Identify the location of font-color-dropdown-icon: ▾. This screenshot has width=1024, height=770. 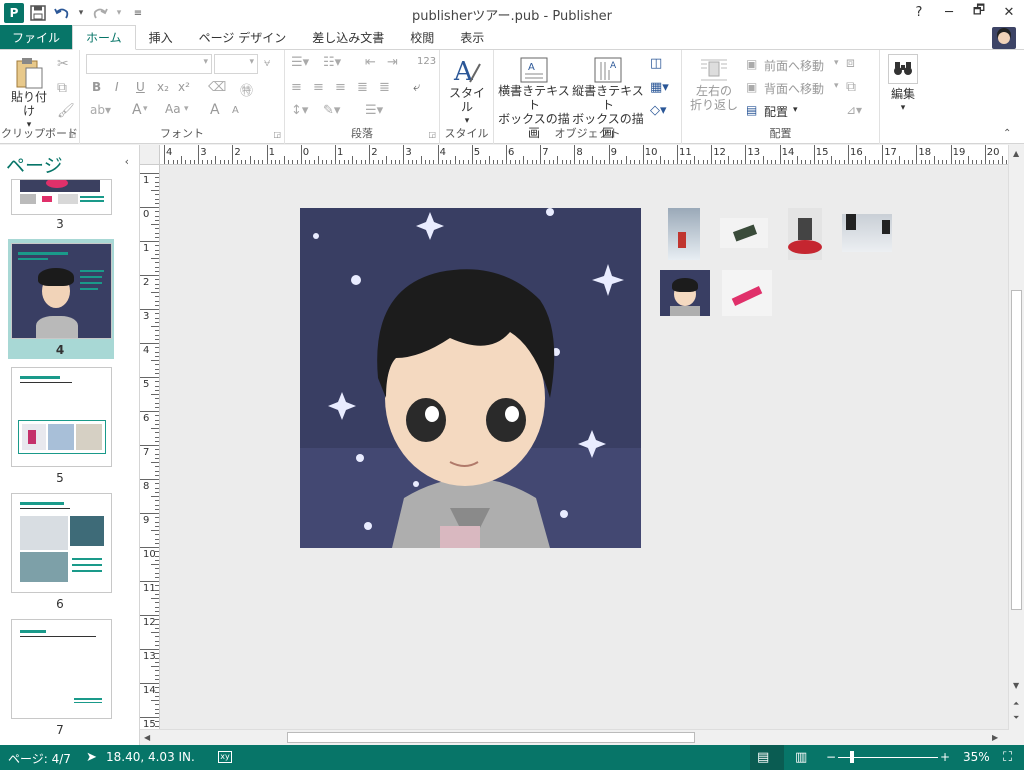
(145, 109).